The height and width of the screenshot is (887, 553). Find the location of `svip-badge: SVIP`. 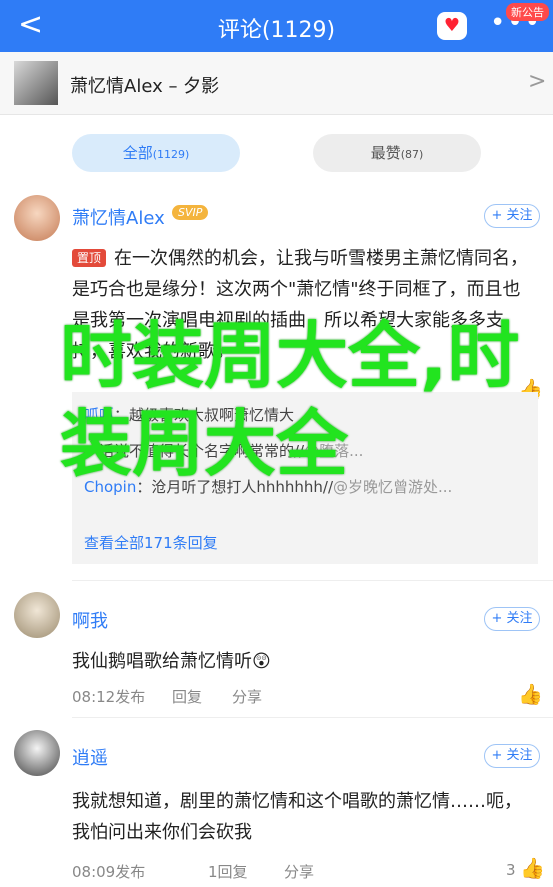

svip-badge: SVIP is located at coordinates (190, 212).